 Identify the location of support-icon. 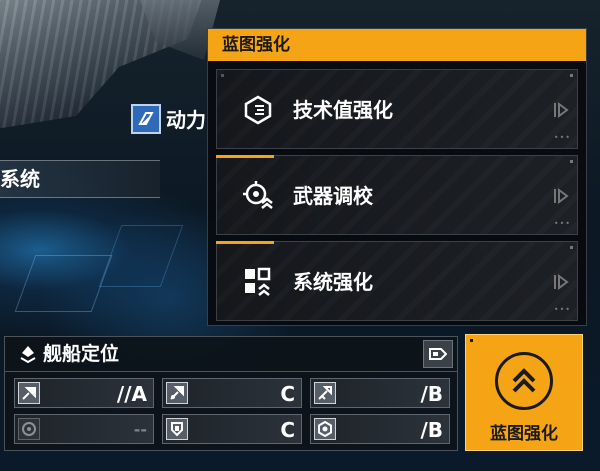
(325, 429).